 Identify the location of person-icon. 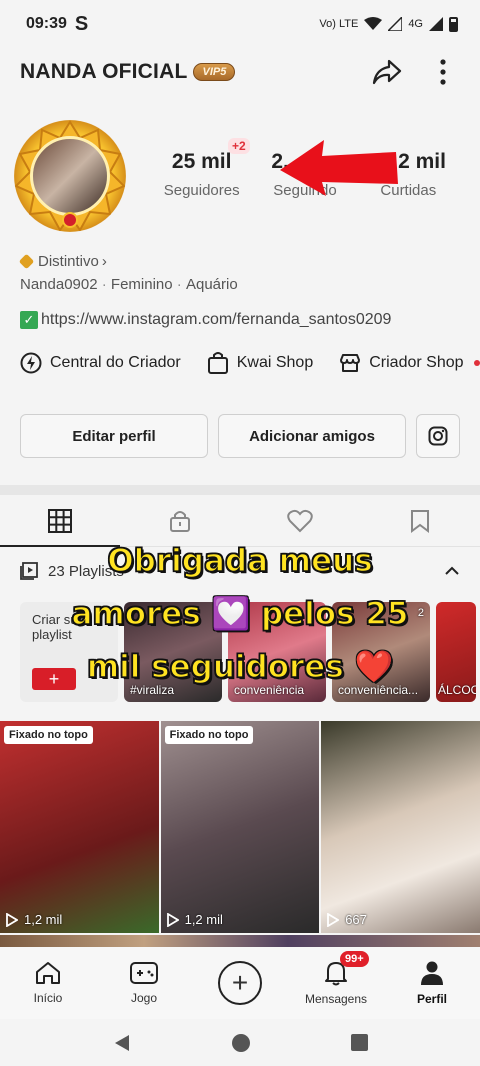
(432, 973).